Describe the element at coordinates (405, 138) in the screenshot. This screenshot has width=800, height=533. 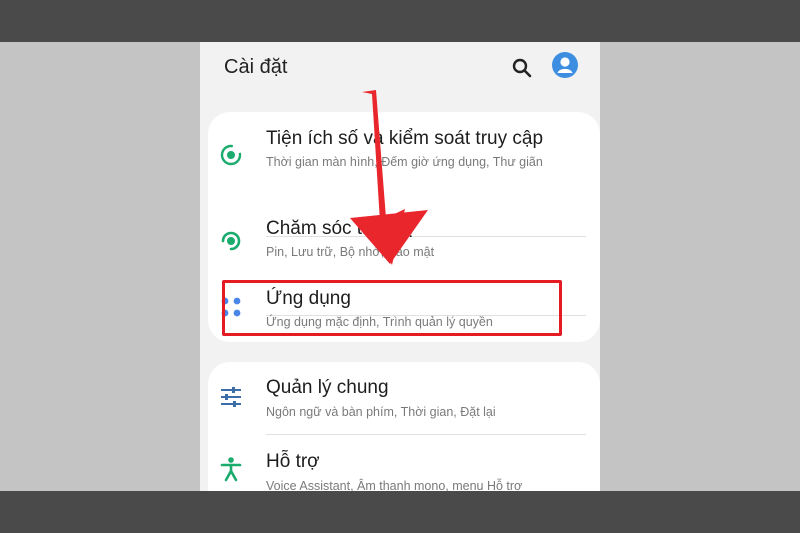
I see `item-title: Tiện ích số và kiểm soát truy cập` at that location.